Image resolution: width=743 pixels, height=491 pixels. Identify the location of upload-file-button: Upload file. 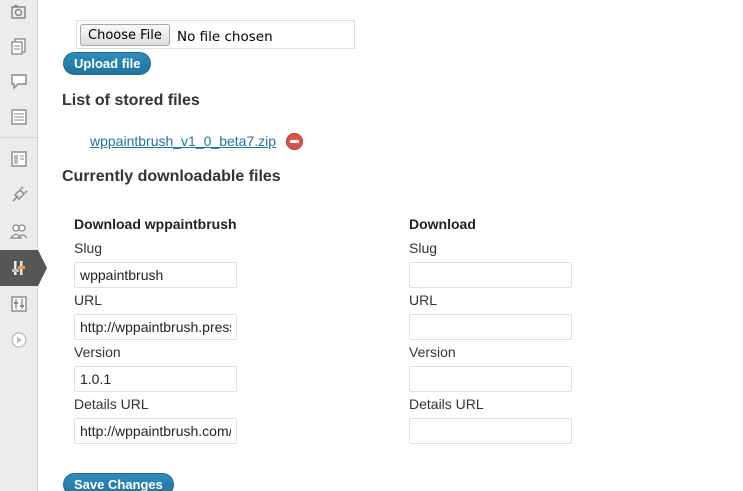
(107, 63).